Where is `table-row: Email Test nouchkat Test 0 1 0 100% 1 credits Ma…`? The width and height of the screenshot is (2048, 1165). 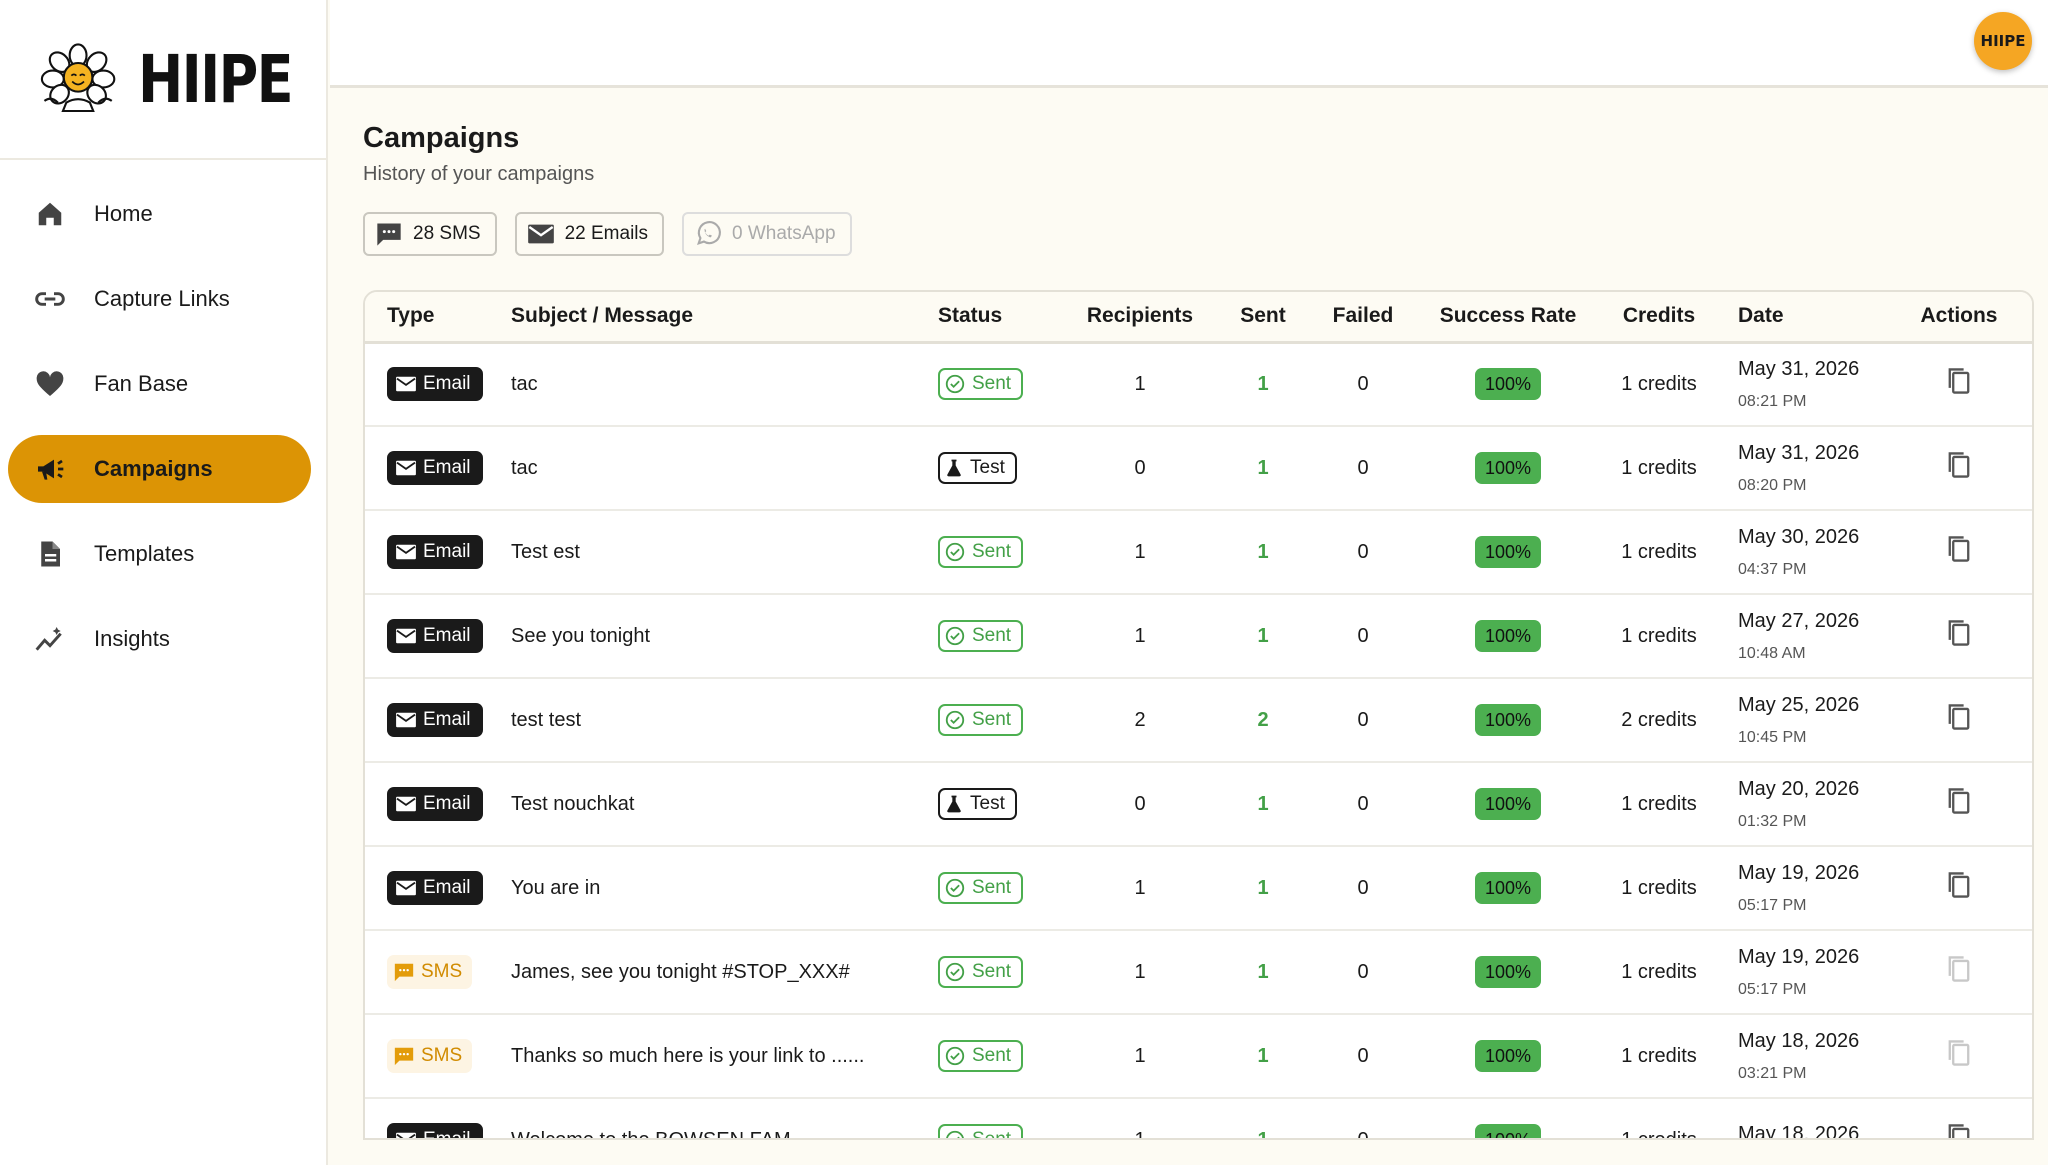
table-row: Email Test nouchkat Test 0 1 0 100% 1 credits Ma… is located at coordinates (1198, 804).